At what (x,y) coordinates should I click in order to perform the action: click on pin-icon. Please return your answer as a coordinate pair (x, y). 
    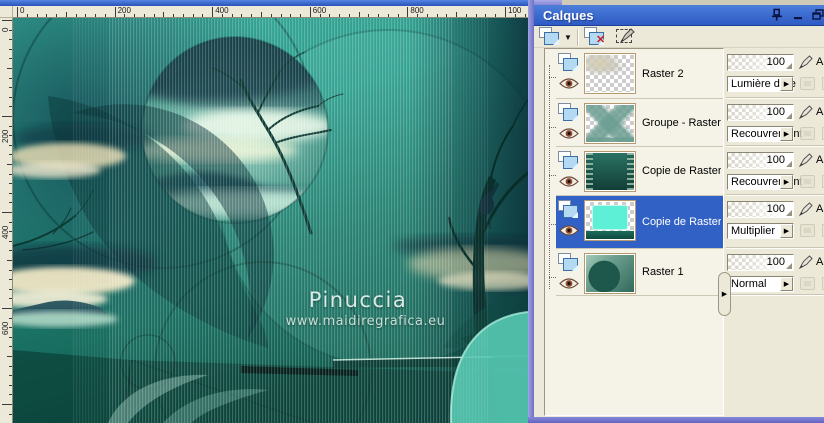
    Looking at the image, I should click on (778, 15).